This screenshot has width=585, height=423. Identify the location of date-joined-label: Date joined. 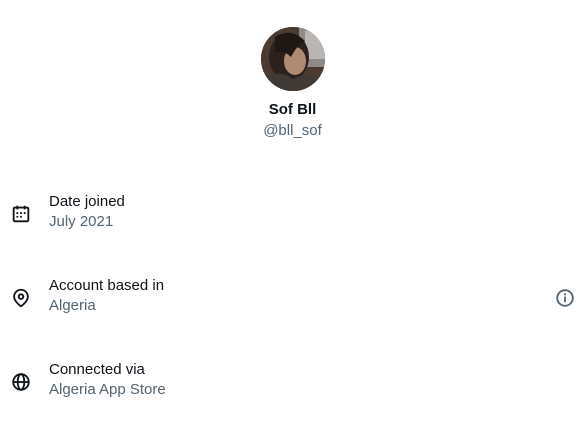
(87, 201).